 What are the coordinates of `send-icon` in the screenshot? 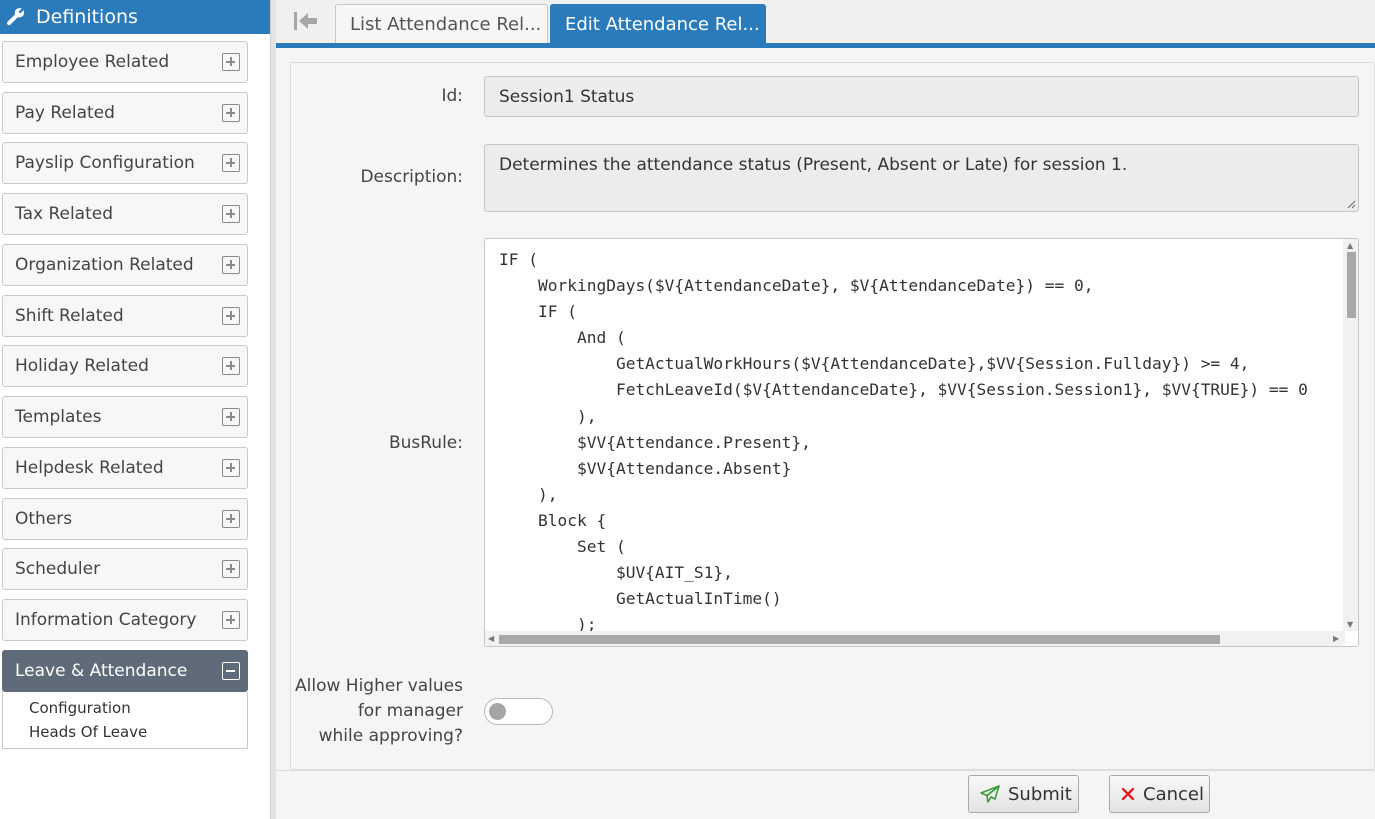 It's located at (990, 794).